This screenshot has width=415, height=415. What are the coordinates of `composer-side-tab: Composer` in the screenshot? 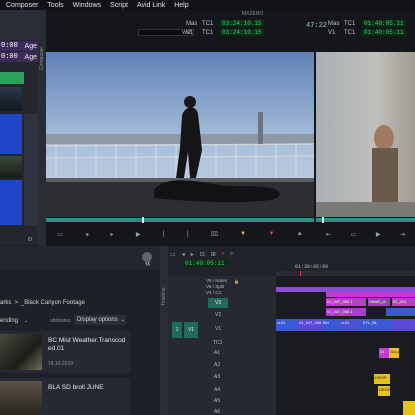 It's located at (42, 128).